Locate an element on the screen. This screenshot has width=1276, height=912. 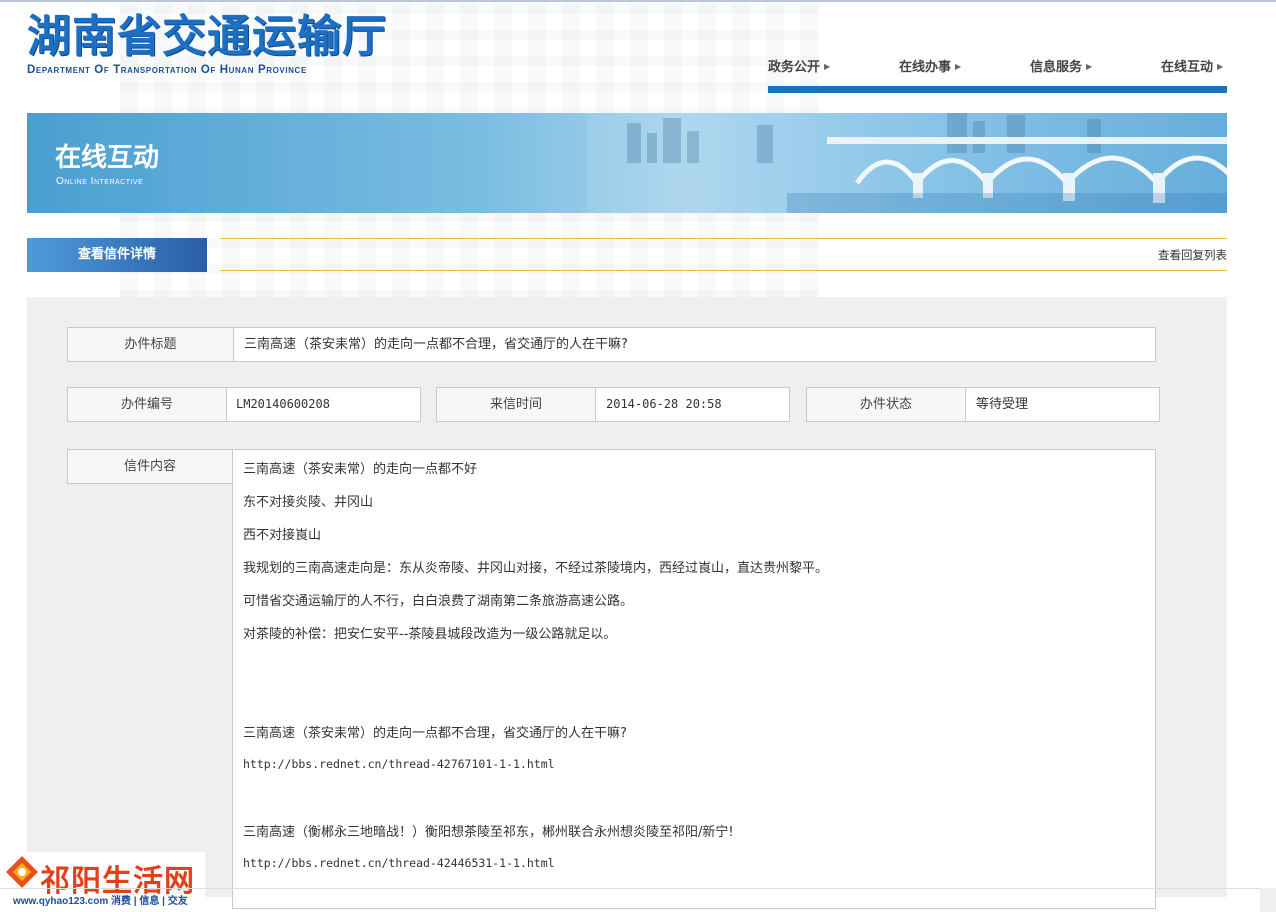
bridge-illustration is located at coordinates (907, 163).